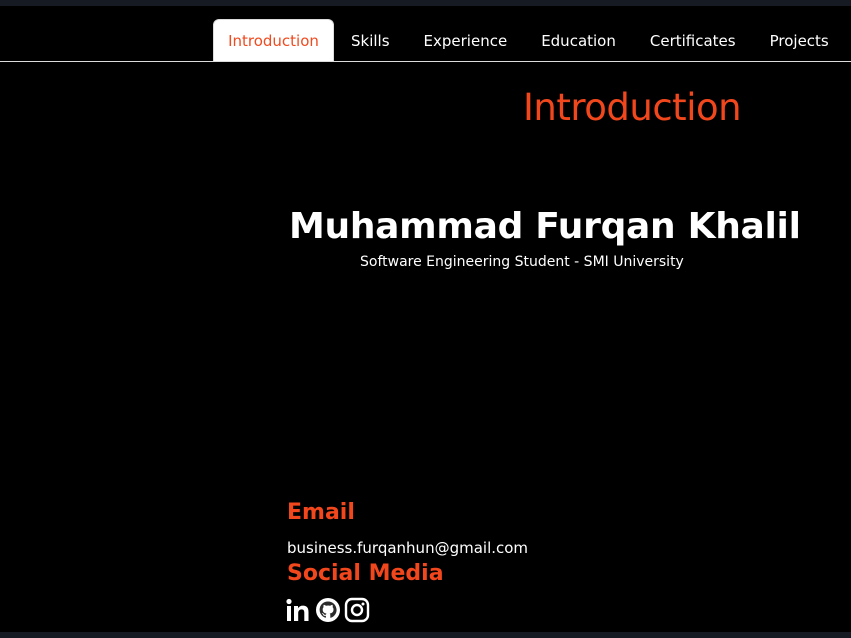  Describe the element at coordinates (632, 107) in the screenshot. I see `section-title: Introduction` at that location.